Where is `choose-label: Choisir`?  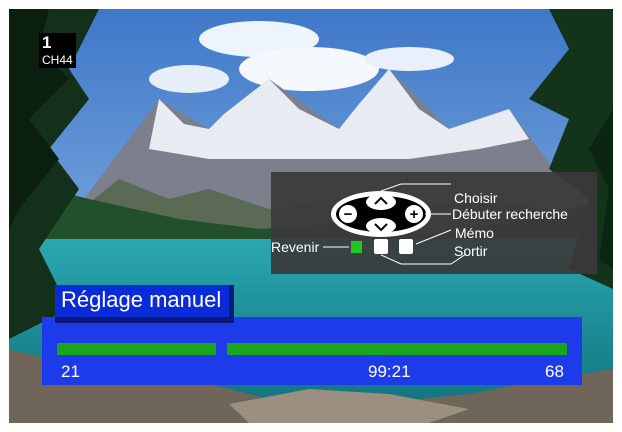
choose-label: Choisir is located at coordinates (476, 198).